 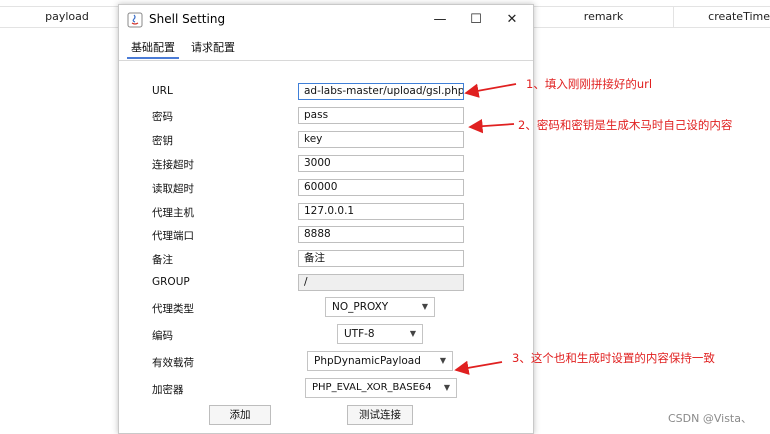 What do you see at coordinates (162, 336) in the screenshot?
I see `encoding-label: 编码` at bounding box center [162, 336].